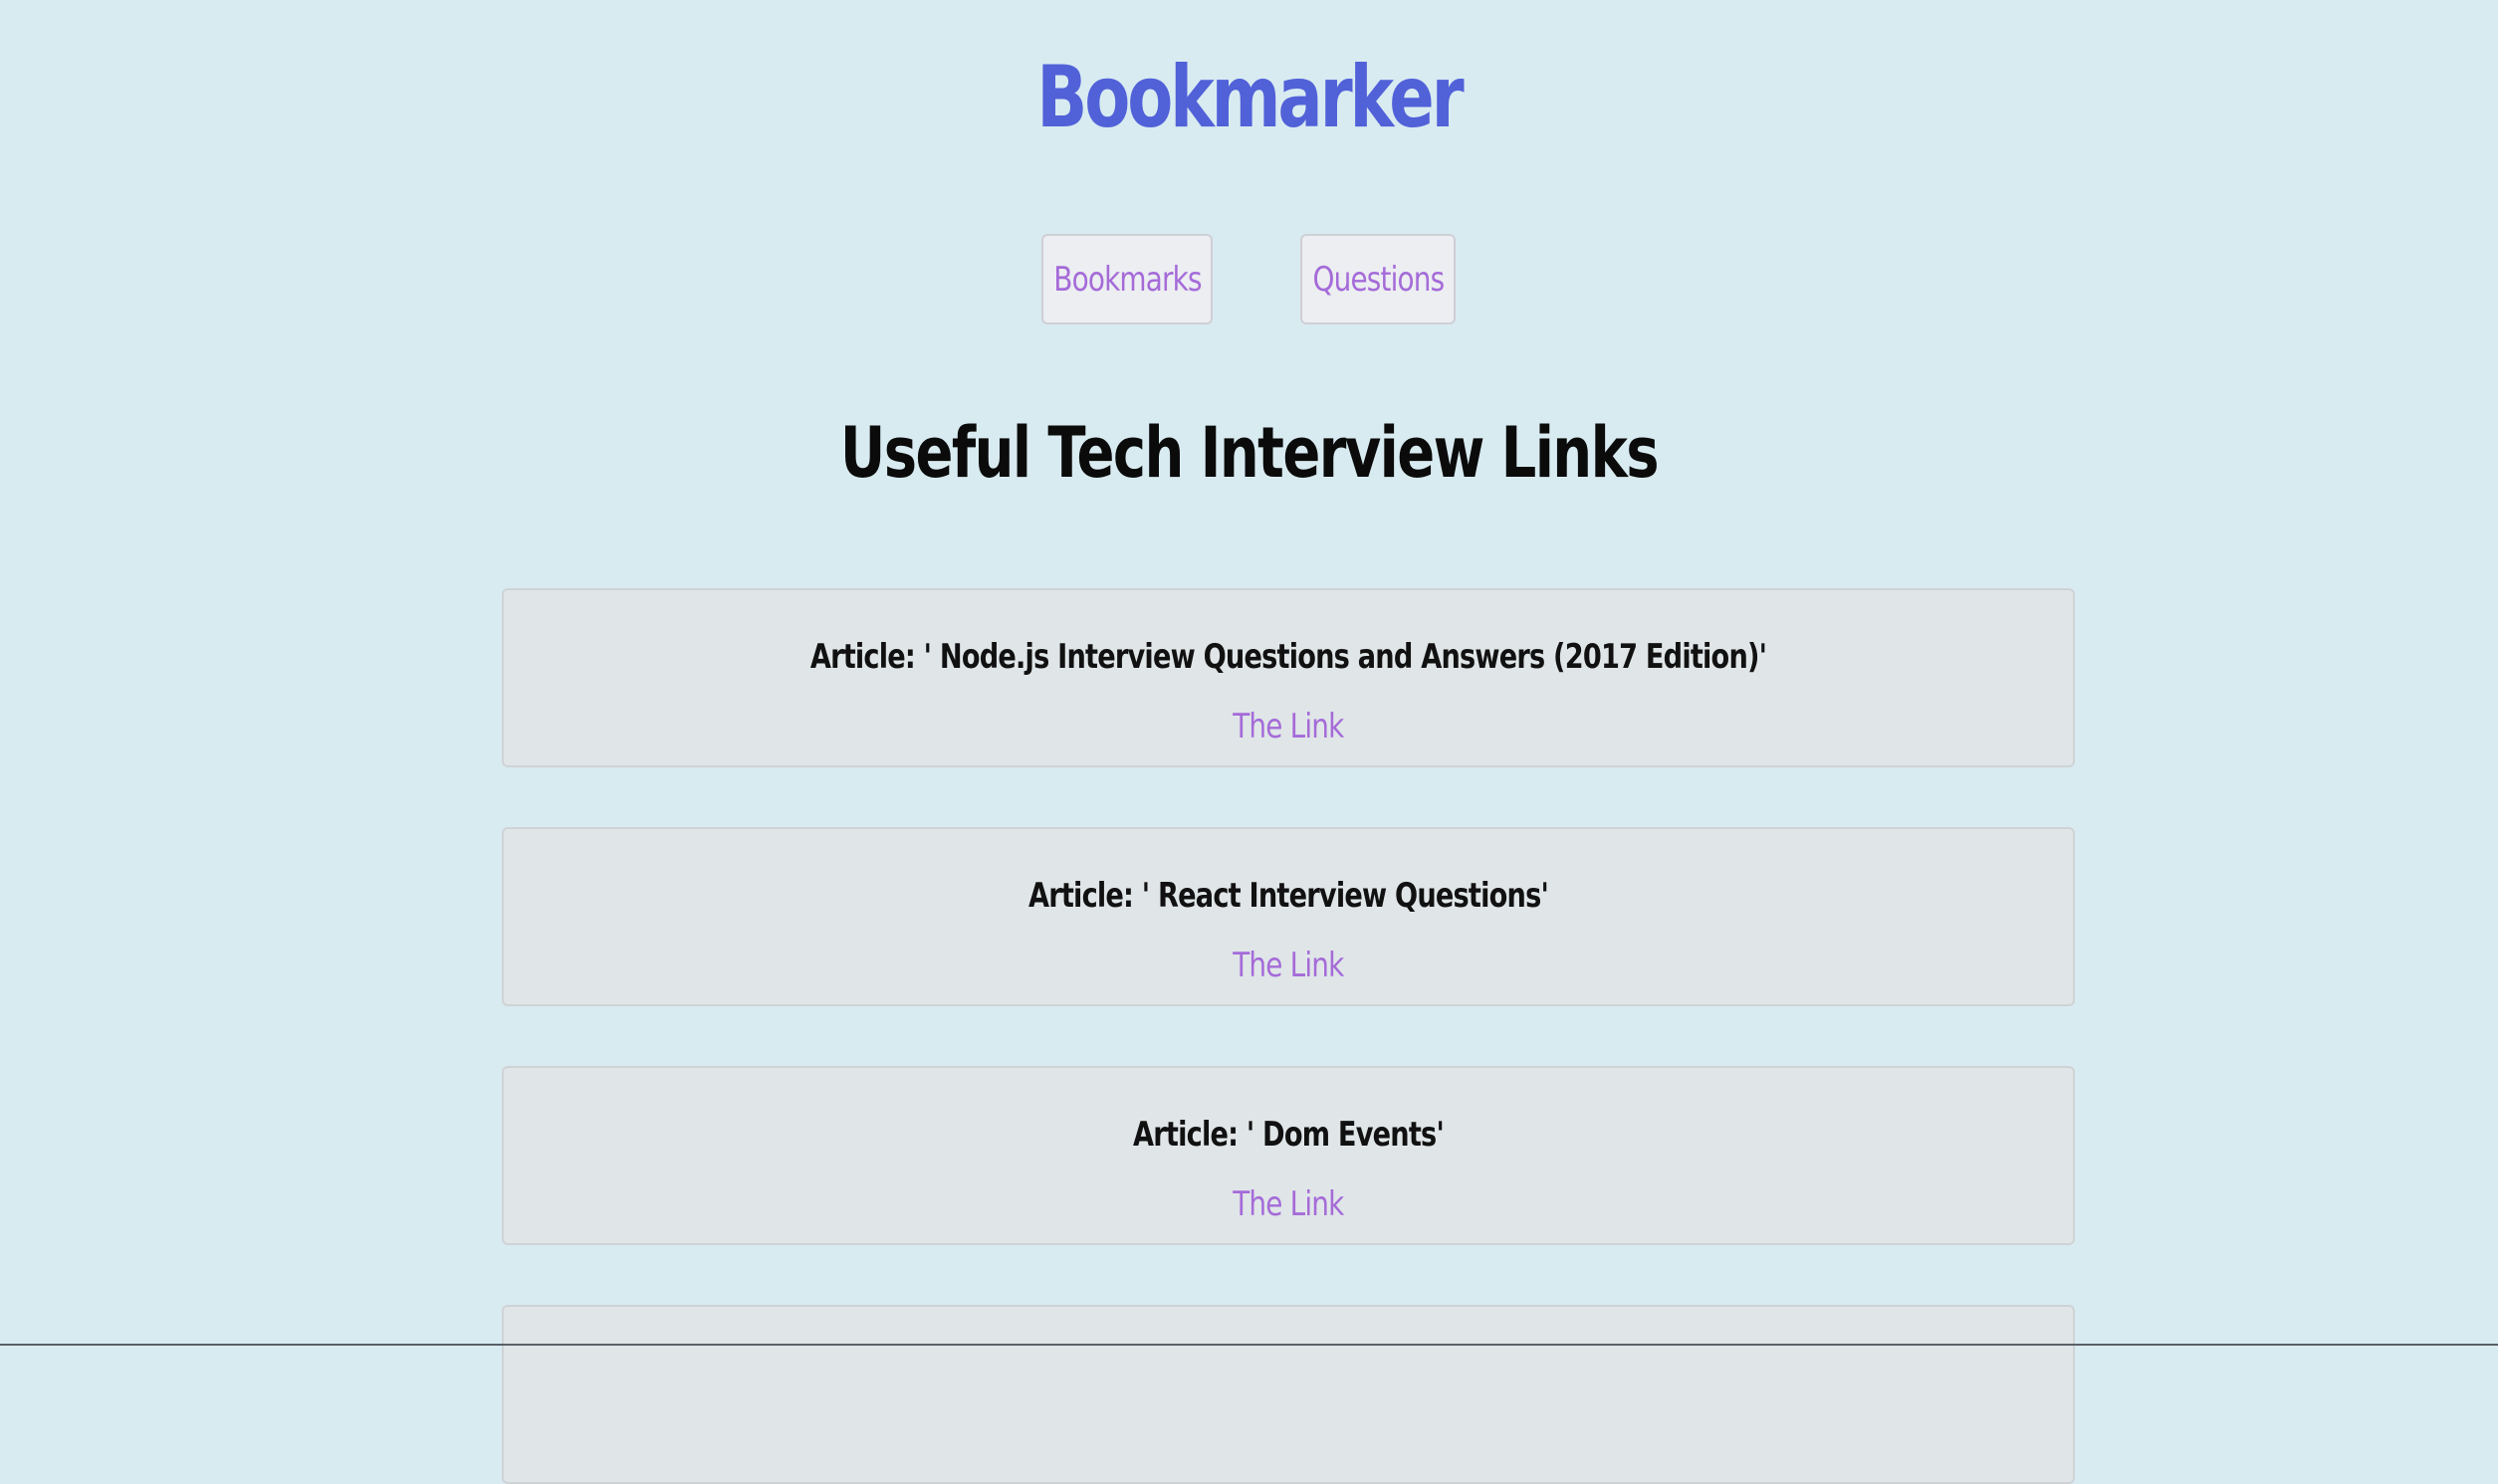  I want to click on page-title: Useful Tech Interview Links, so click(1249, 453).